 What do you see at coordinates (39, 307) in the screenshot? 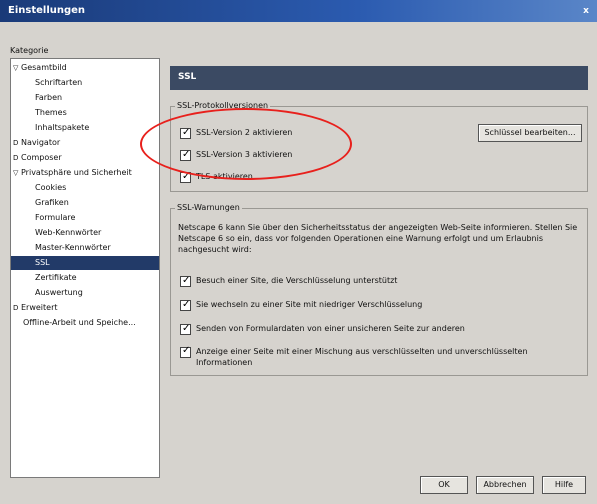
I see `tree-item-label: Erweitert` at bounding box center [39, 307].